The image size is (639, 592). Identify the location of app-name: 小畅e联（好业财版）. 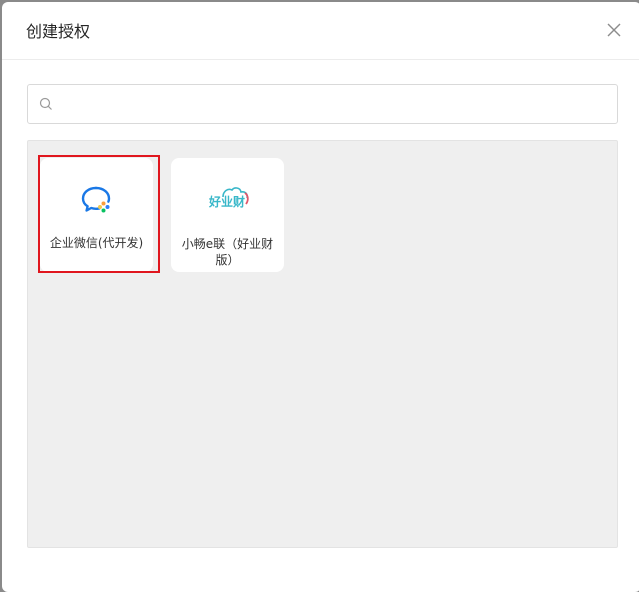
(227, 252).